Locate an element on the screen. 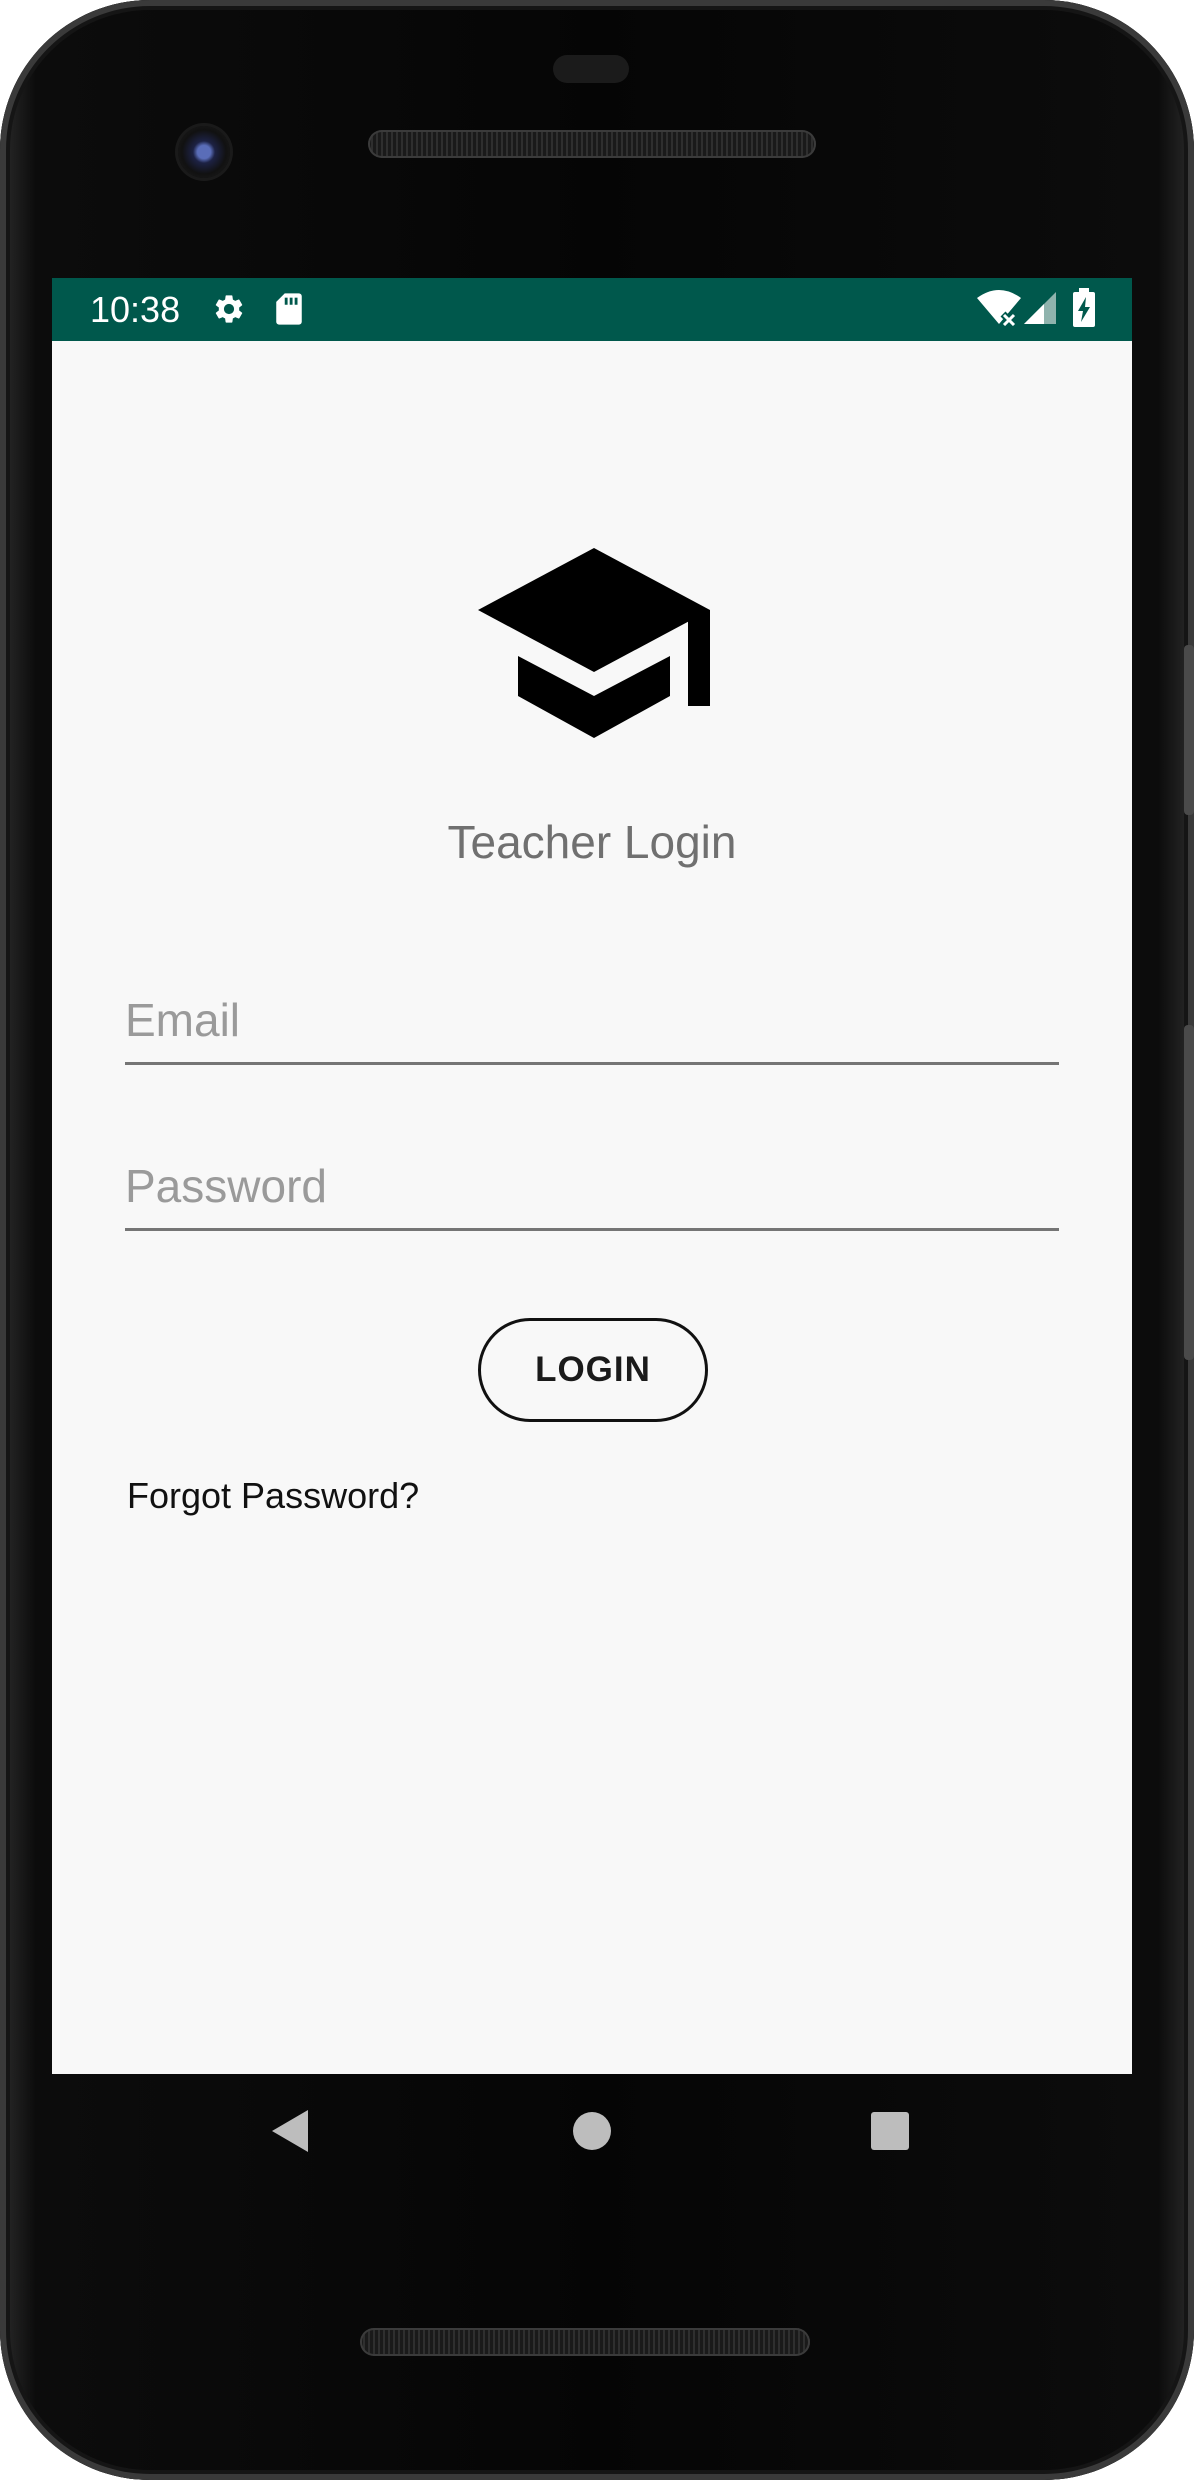 The image size is (1194, 2480). cellular-signal-icon is located at coordinates (1040, 308).